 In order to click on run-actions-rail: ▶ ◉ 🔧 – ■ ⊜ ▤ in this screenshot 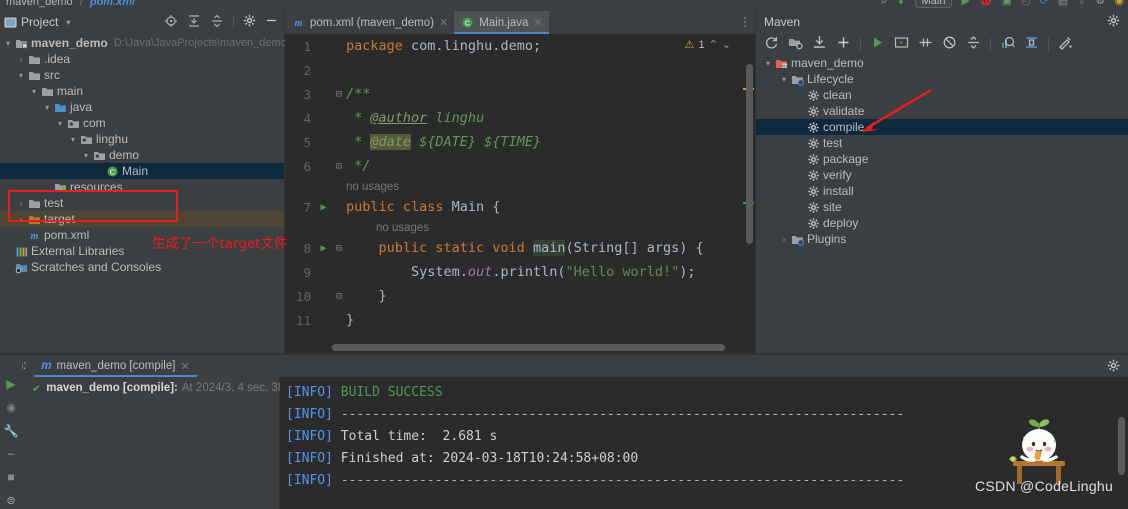, I will do `click(11, 432)`.